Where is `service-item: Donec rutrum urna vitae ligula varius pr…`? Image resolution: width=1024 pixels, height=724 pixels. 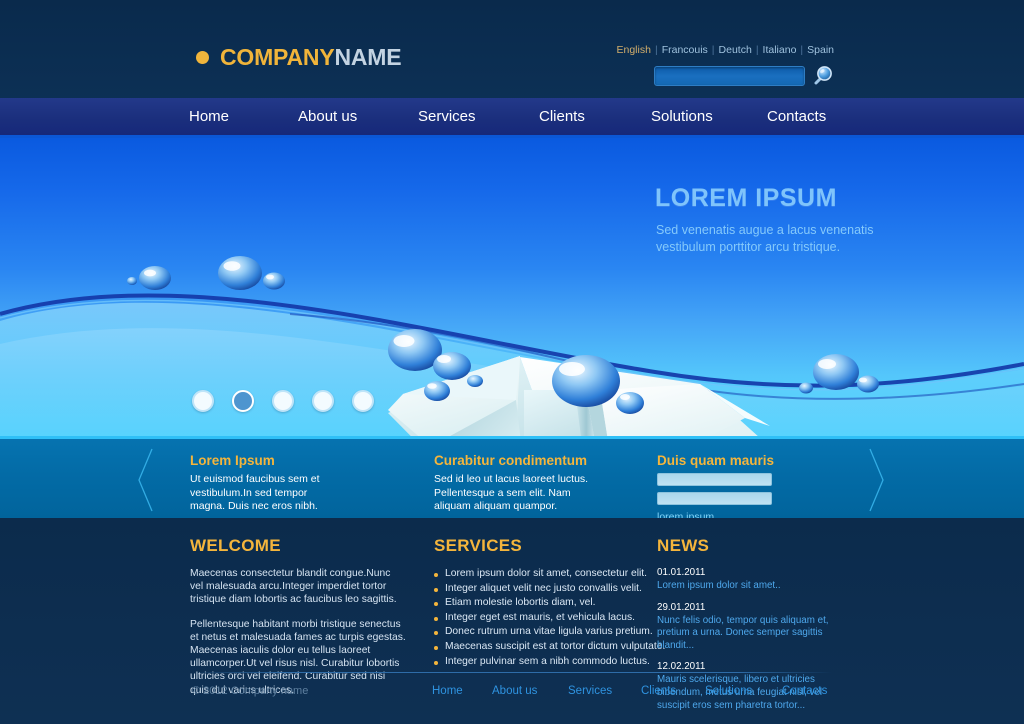
service-item: Donec rutrum urna vitae ligula varius pr… is located at coordinates (549, 632).